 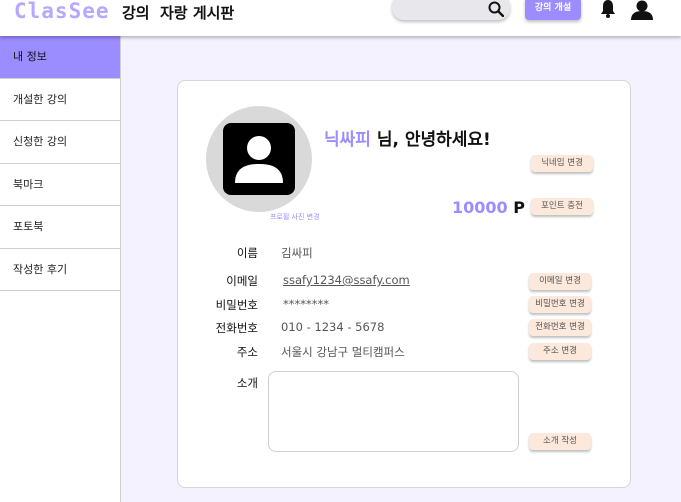 What do you see at coordinates (60, 100) in the screenshot?
I see `sidebar-item-opened-courses: 개설한 강의` at bounding box center [60, 100].